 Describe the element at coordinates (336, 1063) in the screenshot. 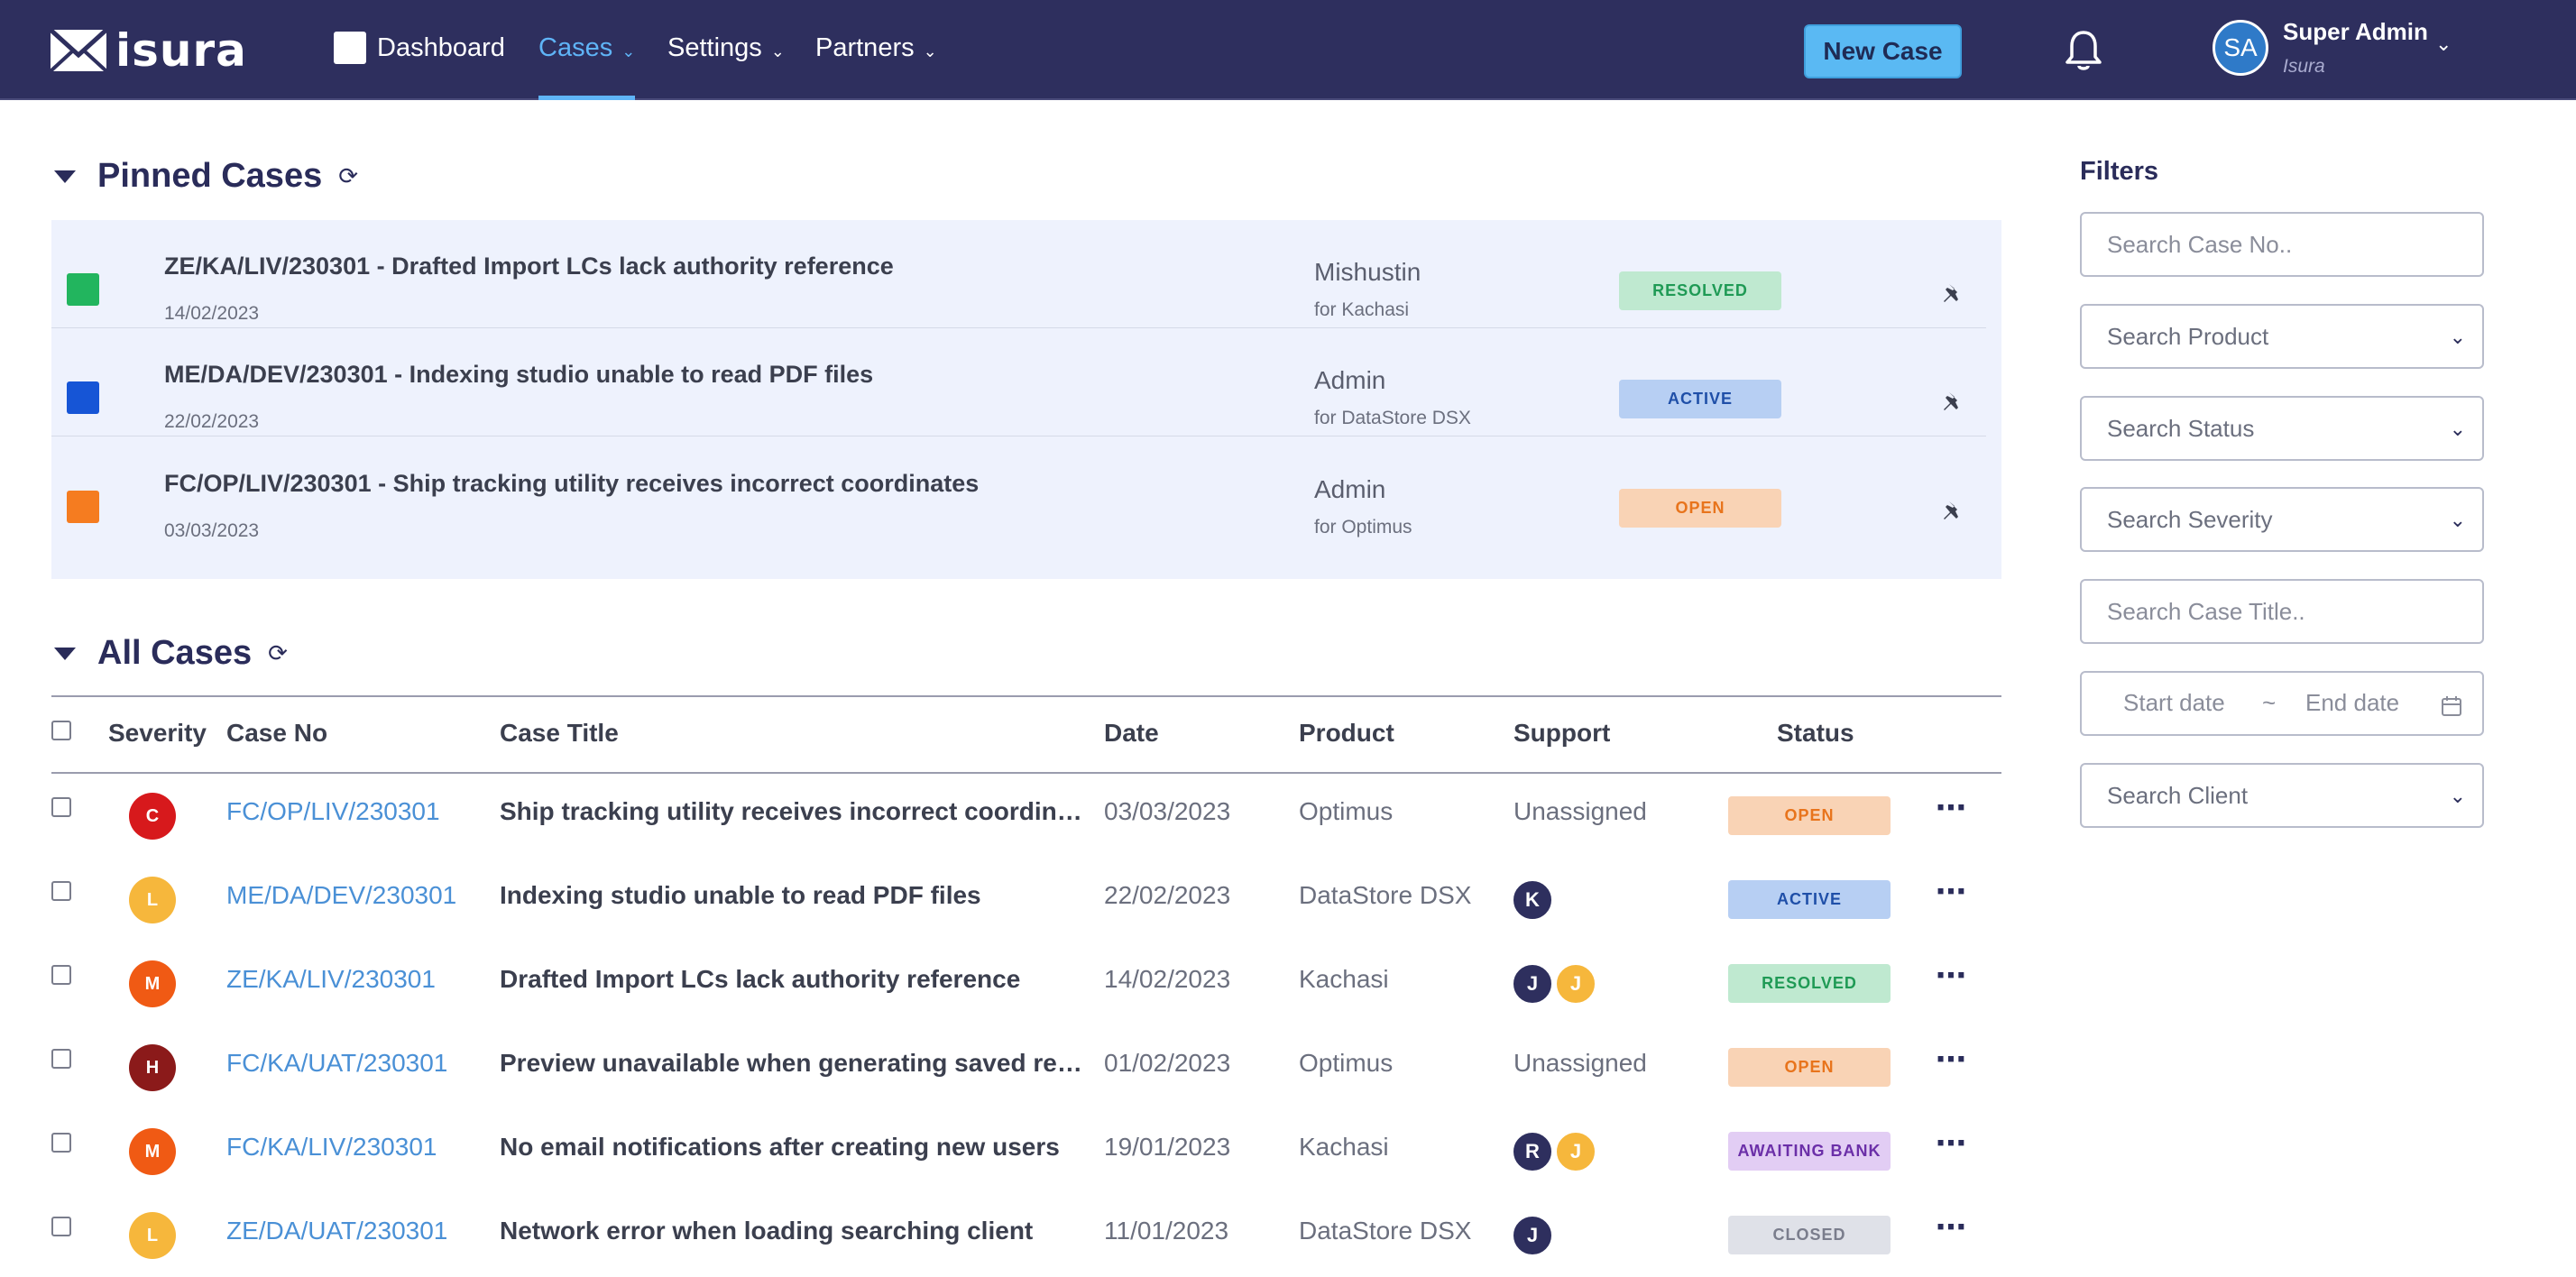

I see `case-no-link: FC/KA/UAT/230301` at that location.